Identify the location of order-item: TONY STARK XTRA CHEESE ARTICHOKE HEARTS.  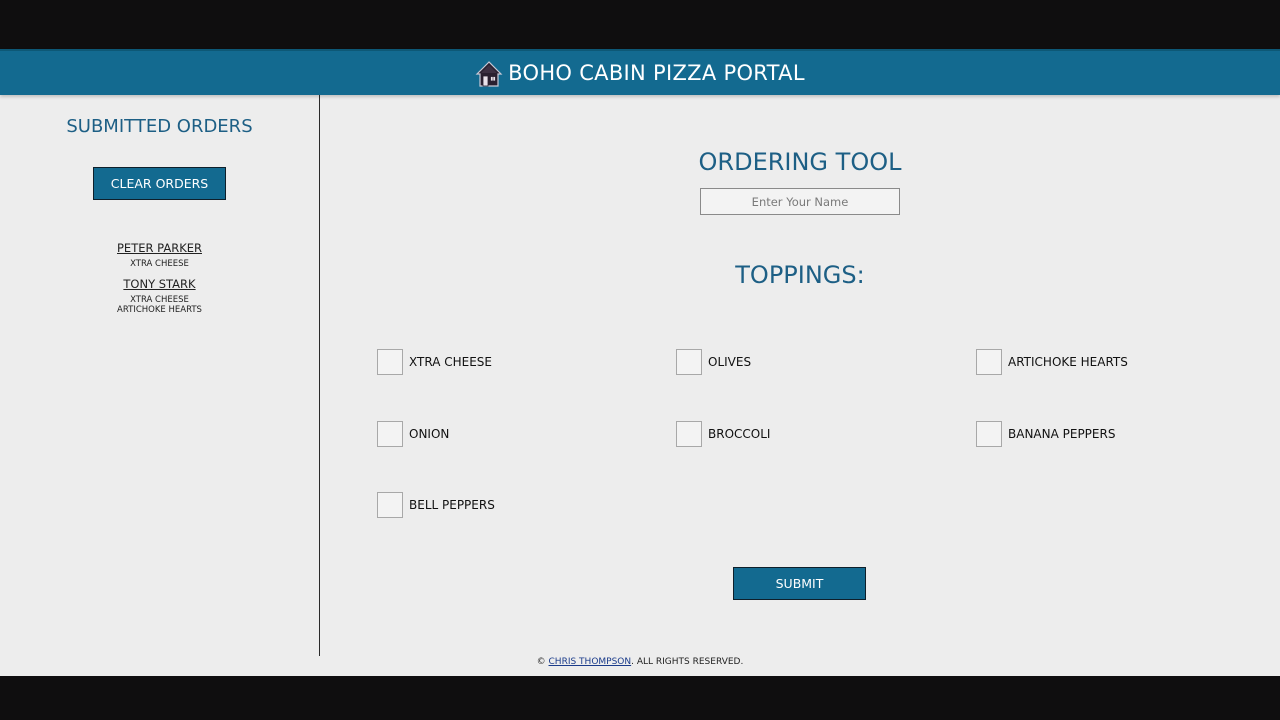
(159, 296).